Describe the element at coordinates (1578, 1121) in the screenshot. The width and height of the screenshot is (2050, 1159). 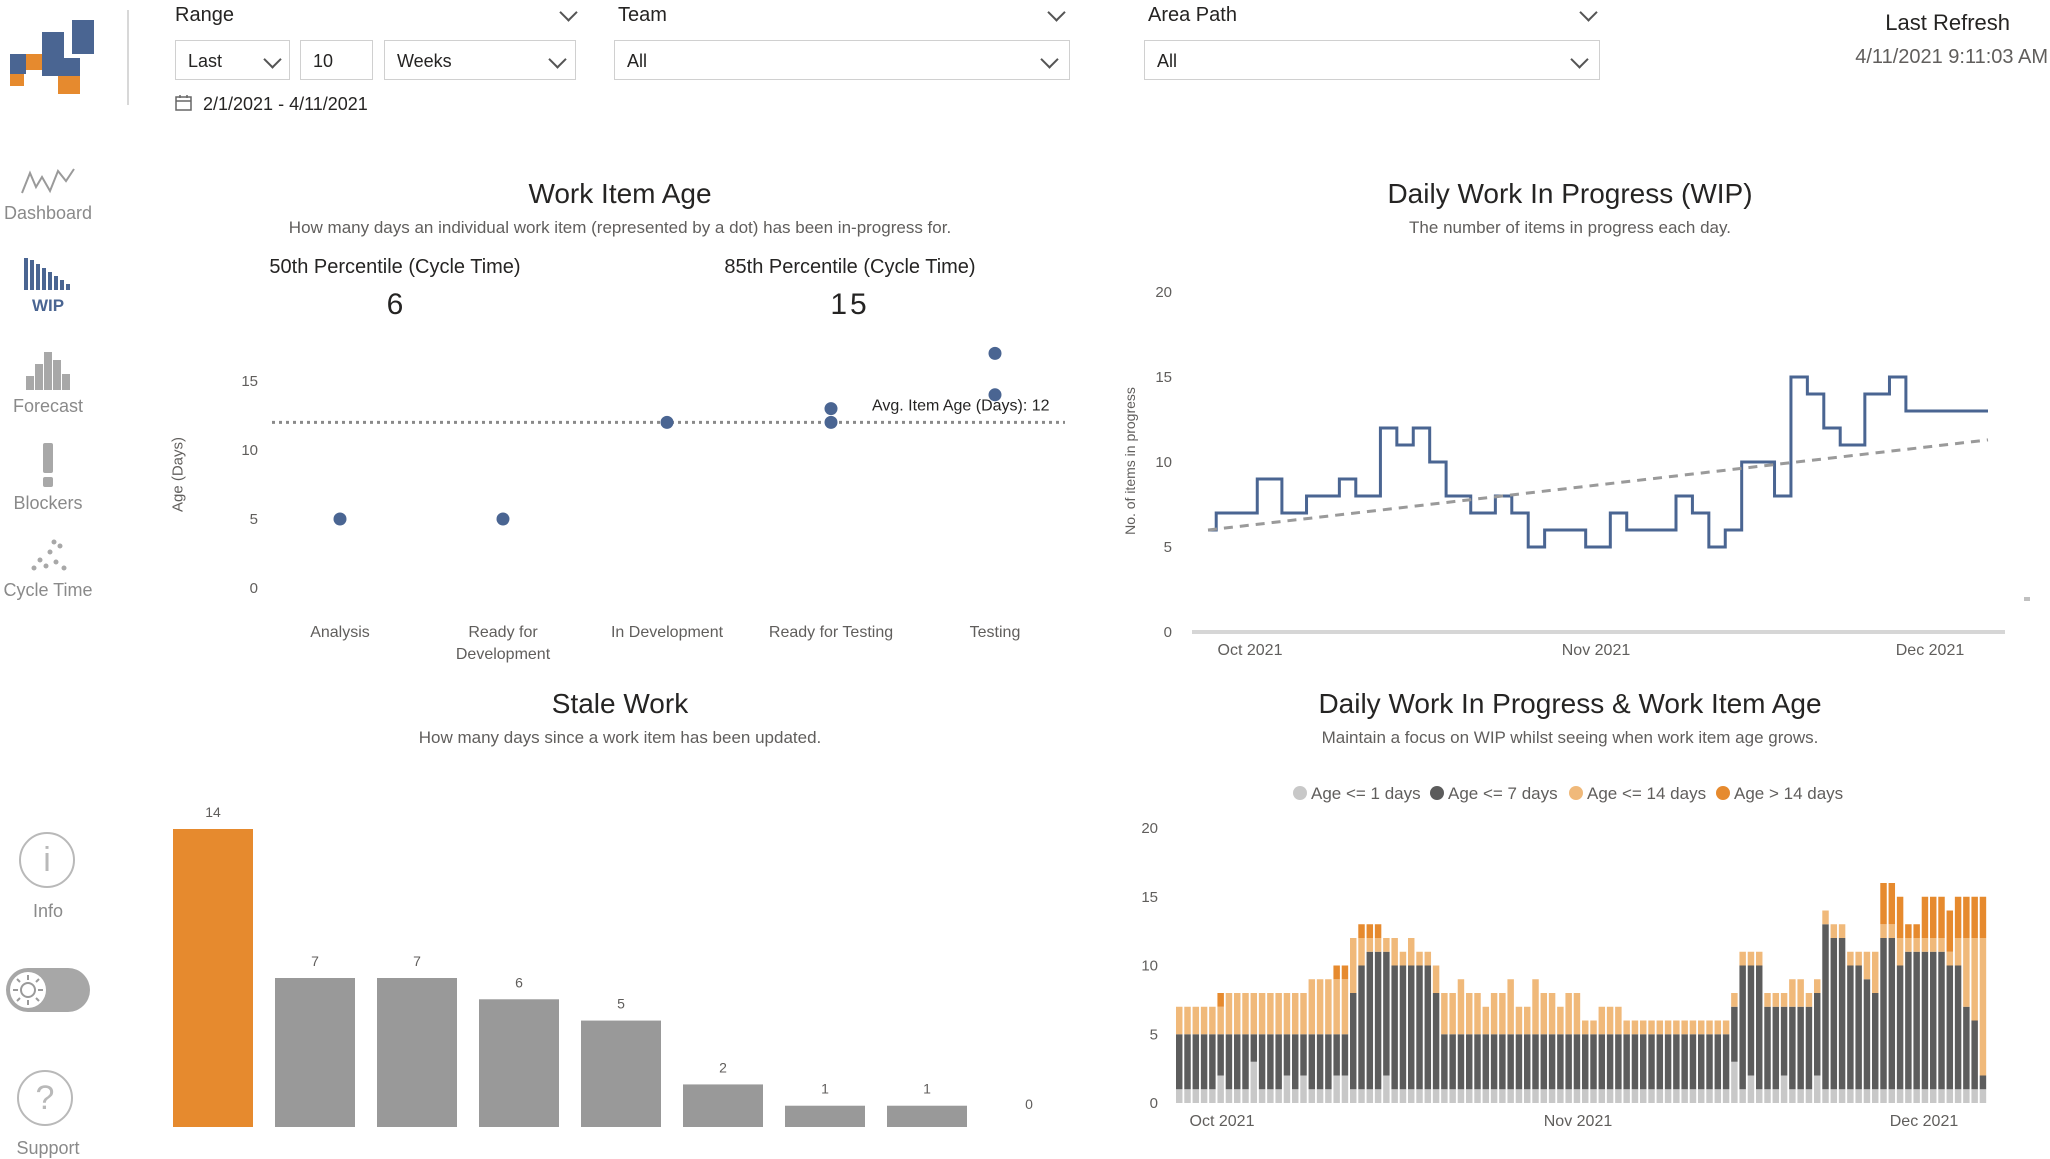
I see `stack-x-tick: Nov 2021` at that location.